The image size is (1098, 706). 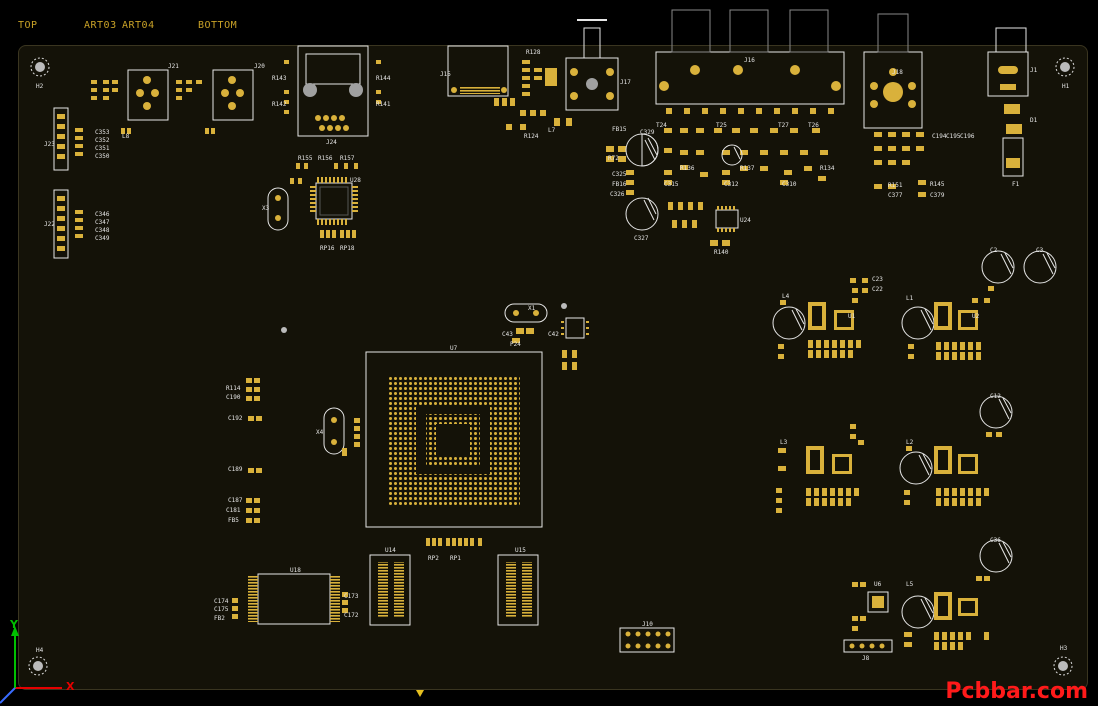 I want to click on label-c326: C326, so click(x=617, y=194).